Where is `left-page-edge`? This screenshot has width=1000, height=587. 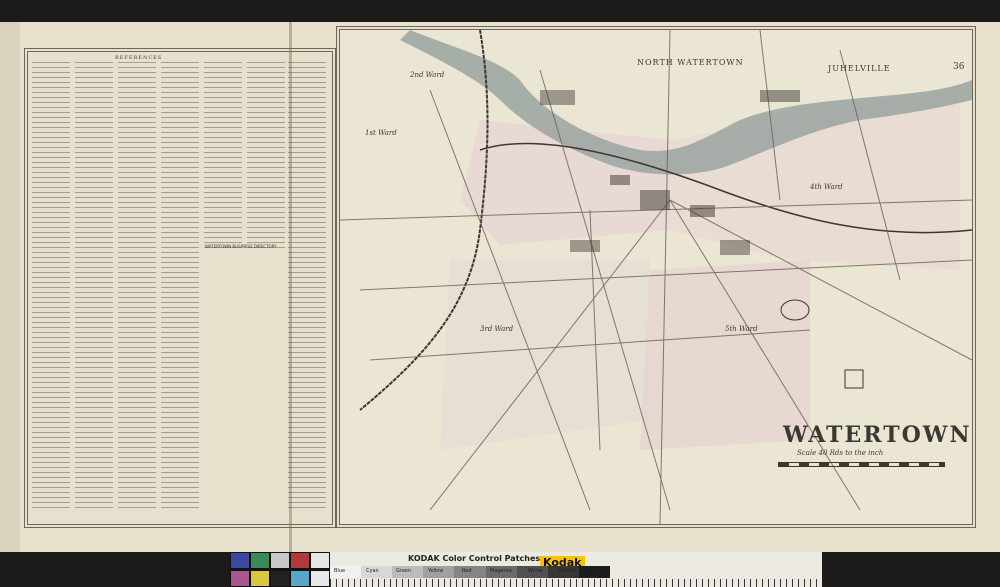
left-page-edge is located at coordinates (10, 287).